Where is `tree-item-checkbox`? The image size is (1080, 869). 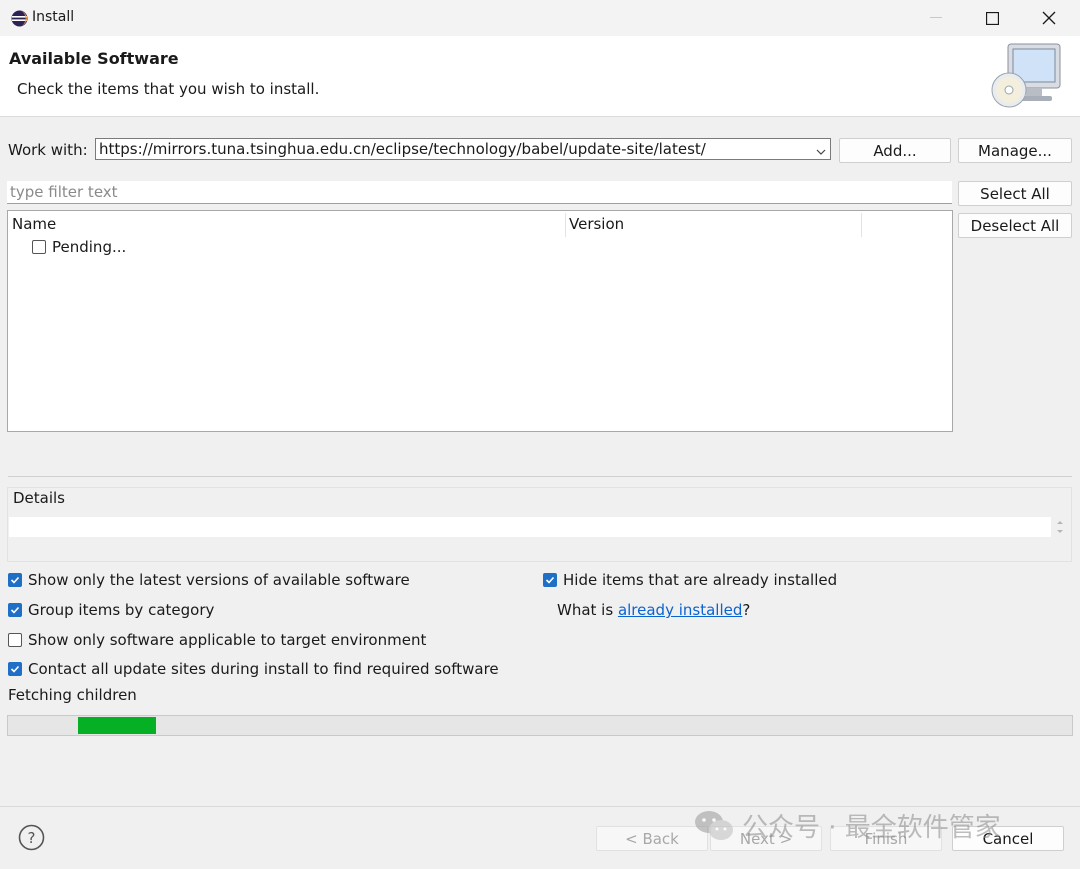
tree-item-checkbox is located at coordinates (39, 247).